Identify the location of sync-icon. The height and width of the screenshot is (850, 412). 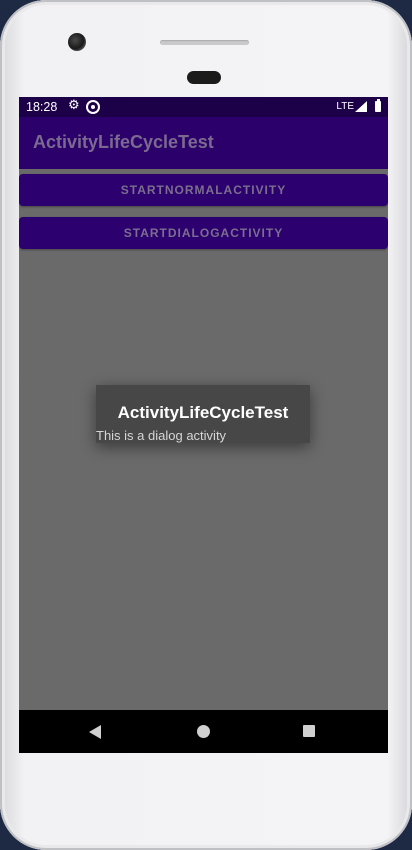
(93, 107).